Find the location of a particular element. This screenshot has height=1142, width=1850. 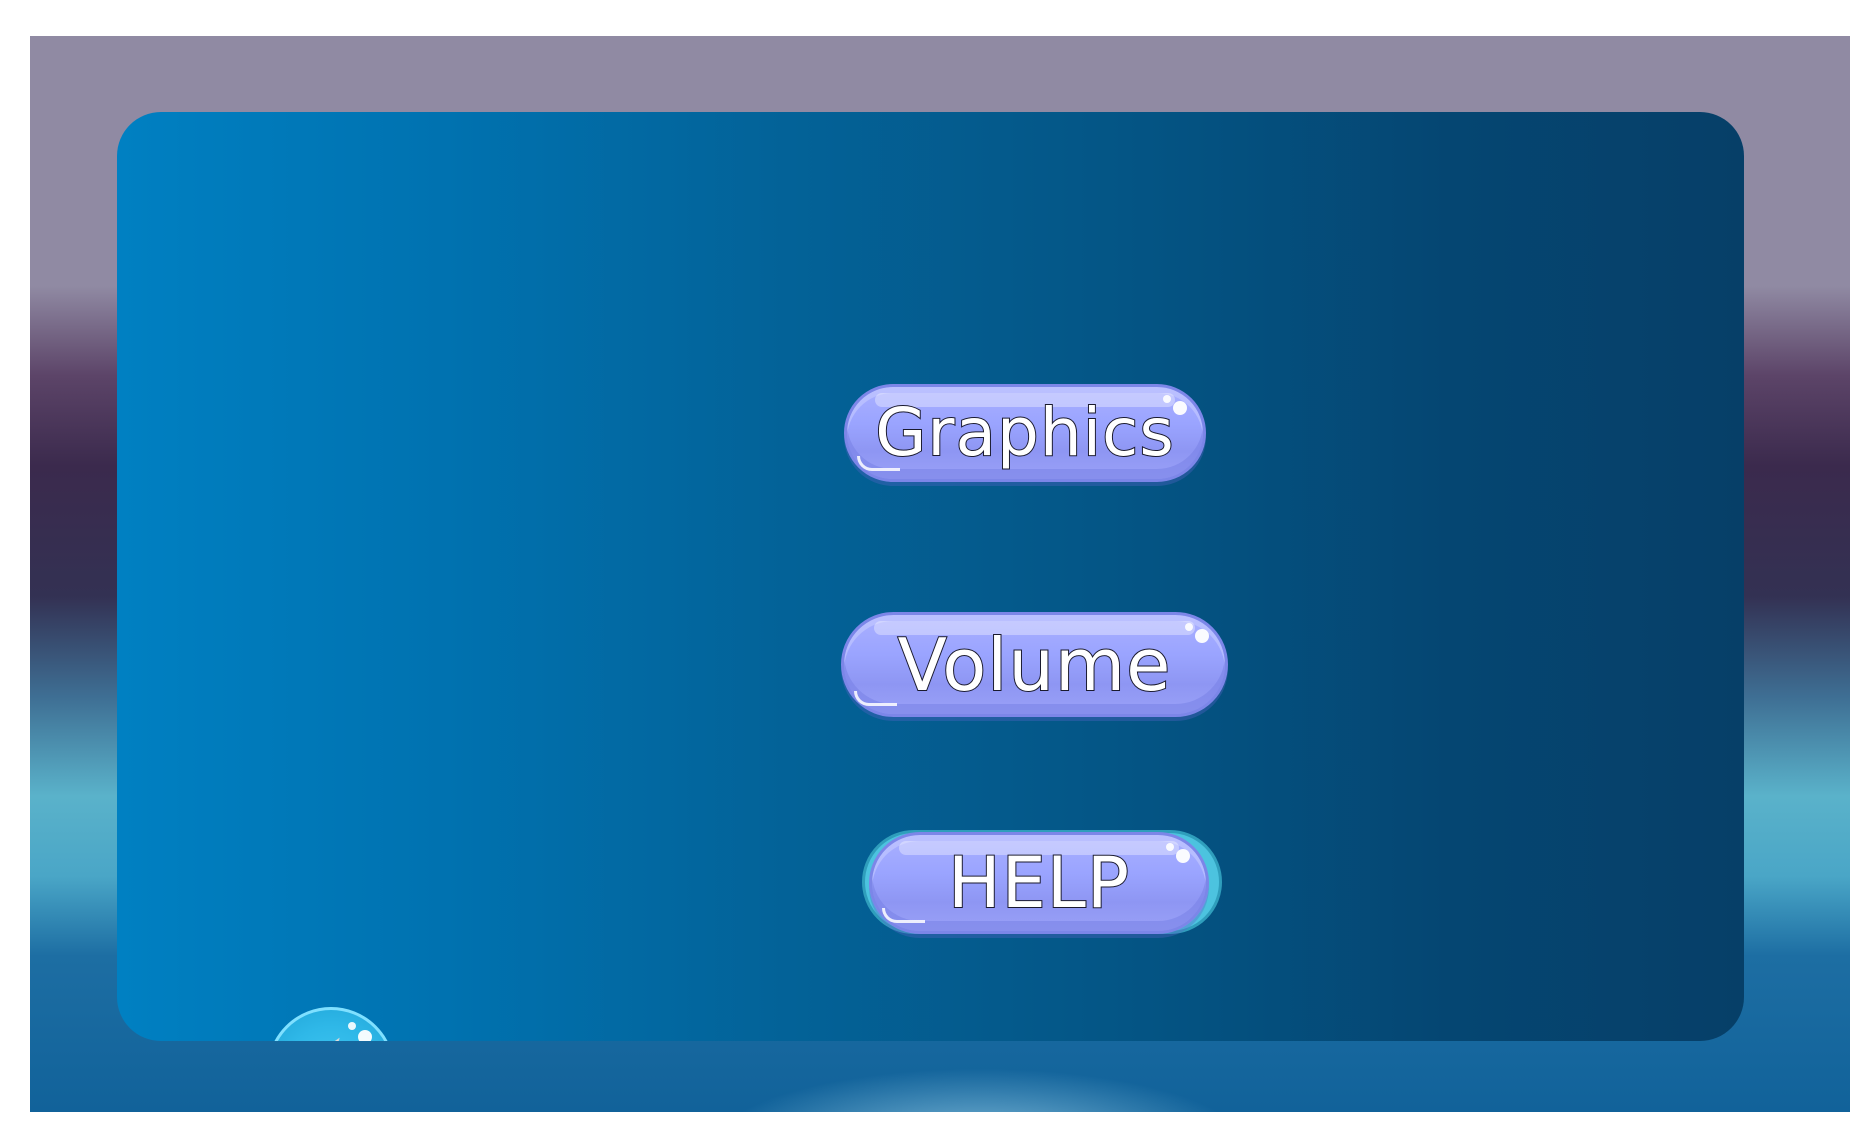

back-button is located at coordinates (331, 1024).